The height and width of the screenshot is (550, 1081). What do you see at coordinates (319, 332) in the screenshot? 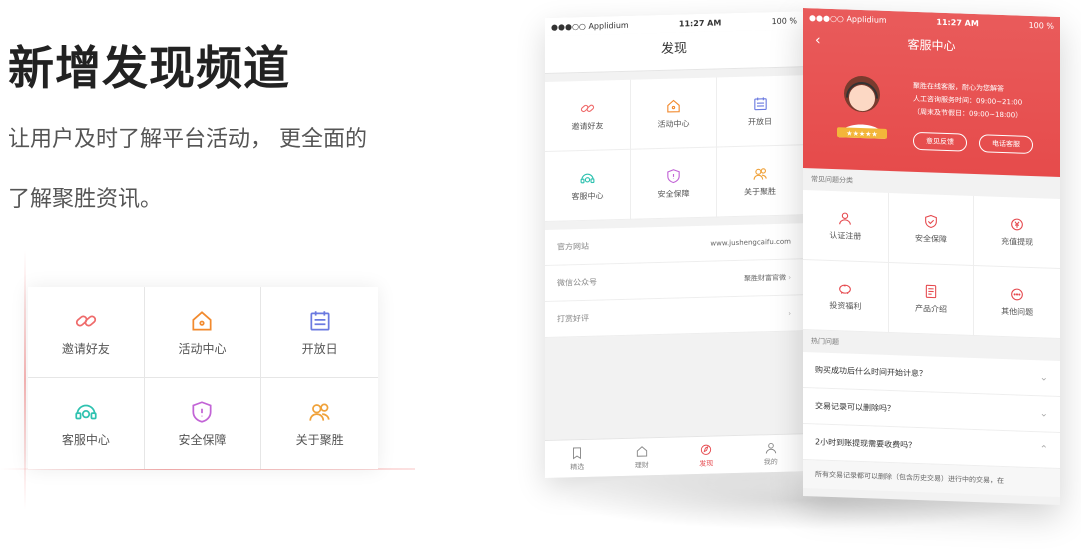
I see `feature-openday: 开放日` at bounding box center [319, 332].